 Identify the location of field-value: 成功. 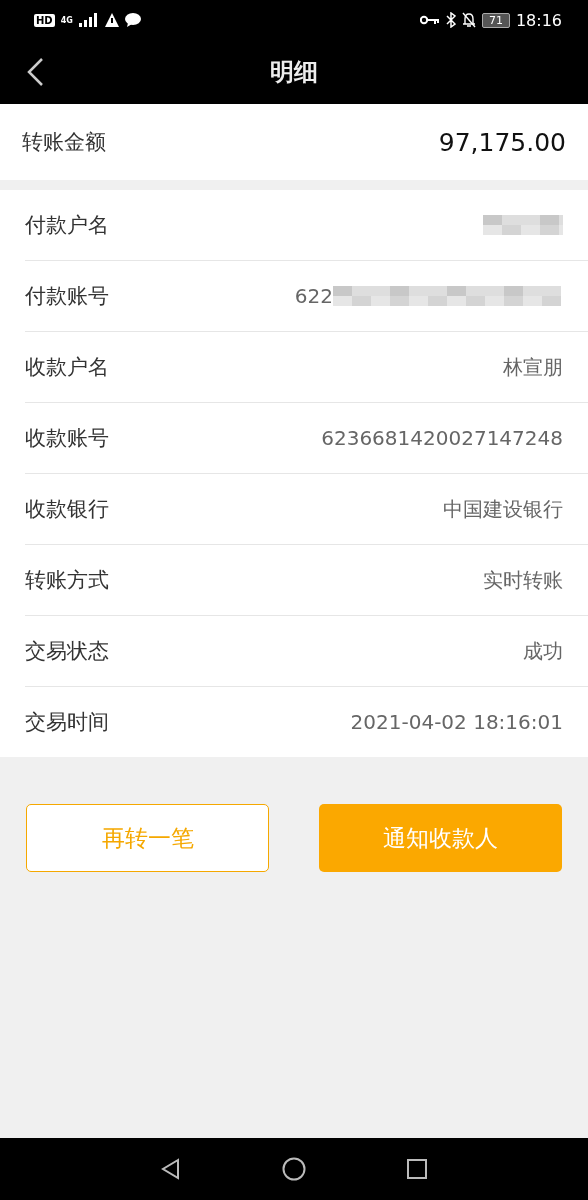
(543, 651).